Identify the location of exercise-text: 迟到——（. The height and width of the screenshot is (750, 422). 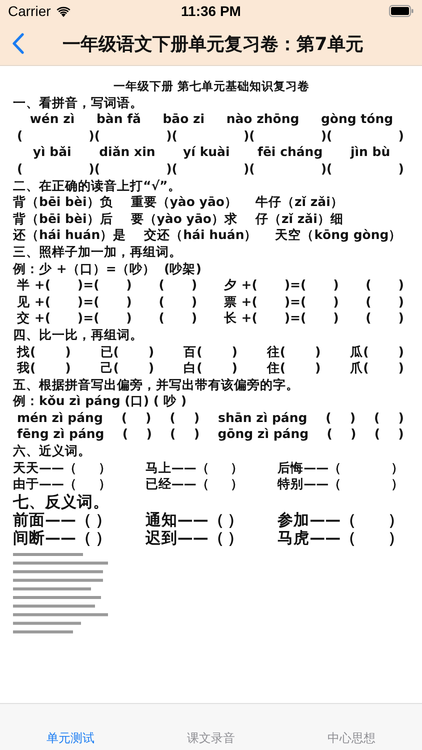
(184, 537).